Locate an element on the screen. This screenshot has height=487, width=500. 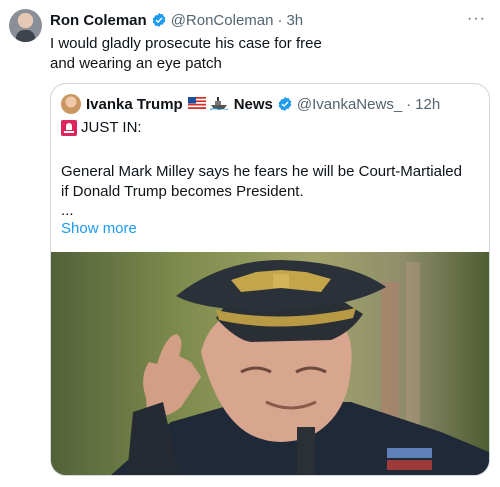
more-icon: ··· is located at coordinates (476, 19).